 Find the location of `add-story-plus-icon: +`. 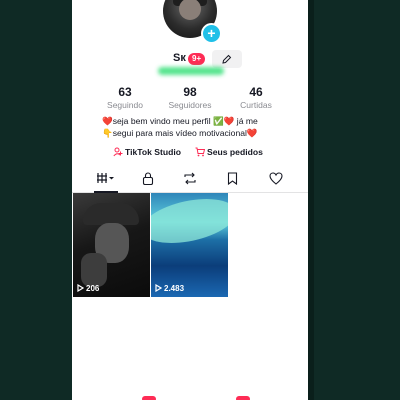

add-story-plus-icon: + is located at coordinates (211, 33).